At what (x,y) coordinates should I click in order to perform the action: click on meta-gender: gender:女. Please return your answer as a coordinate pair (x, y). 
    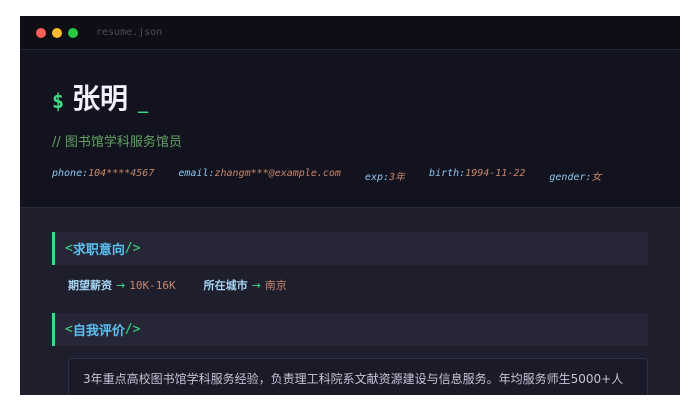
    Looking at the image, I should click on (575, 177).